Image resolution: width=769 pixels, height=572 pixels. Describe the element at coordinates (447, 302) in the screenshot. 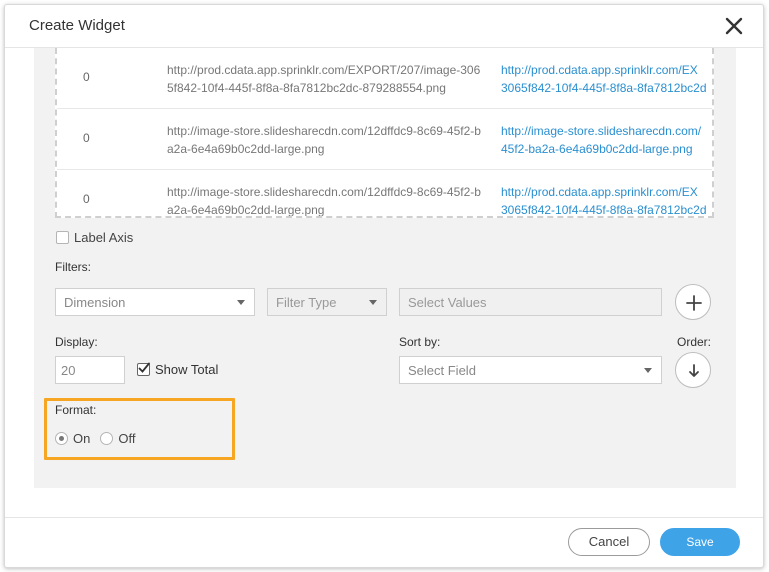

I see `select-values-placeholder: Select Values` at that location.